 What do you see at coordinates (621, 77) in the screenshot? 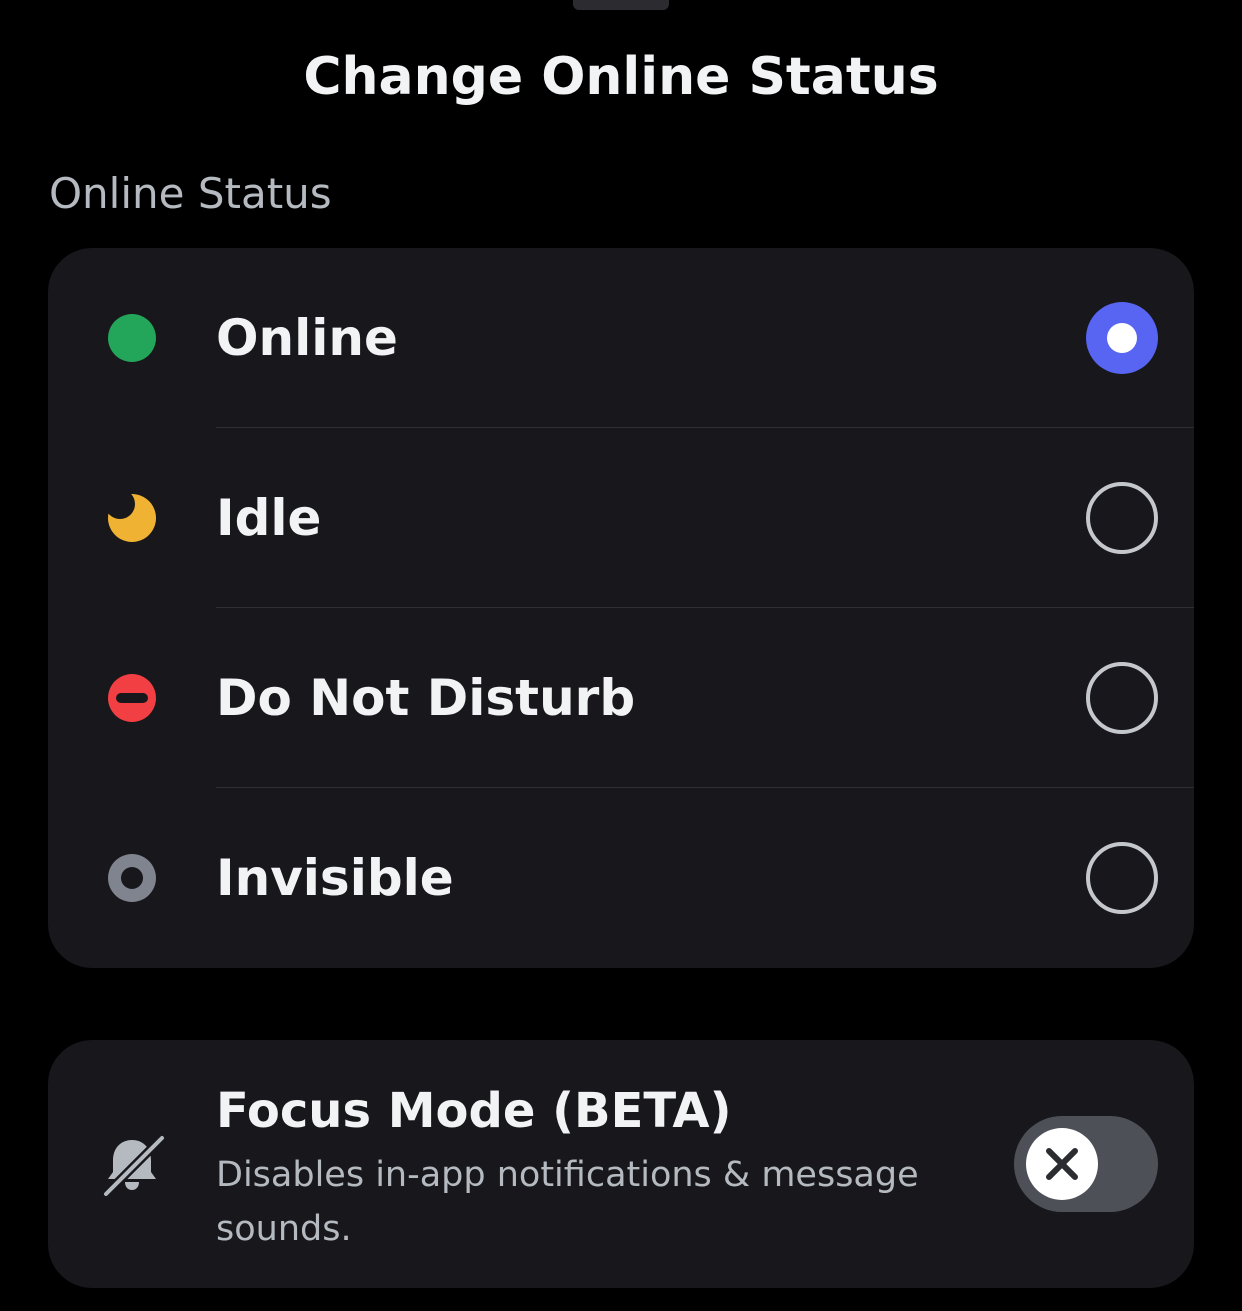
I see `sheet-title: Change Online Status` at bounding box center [621, 77].